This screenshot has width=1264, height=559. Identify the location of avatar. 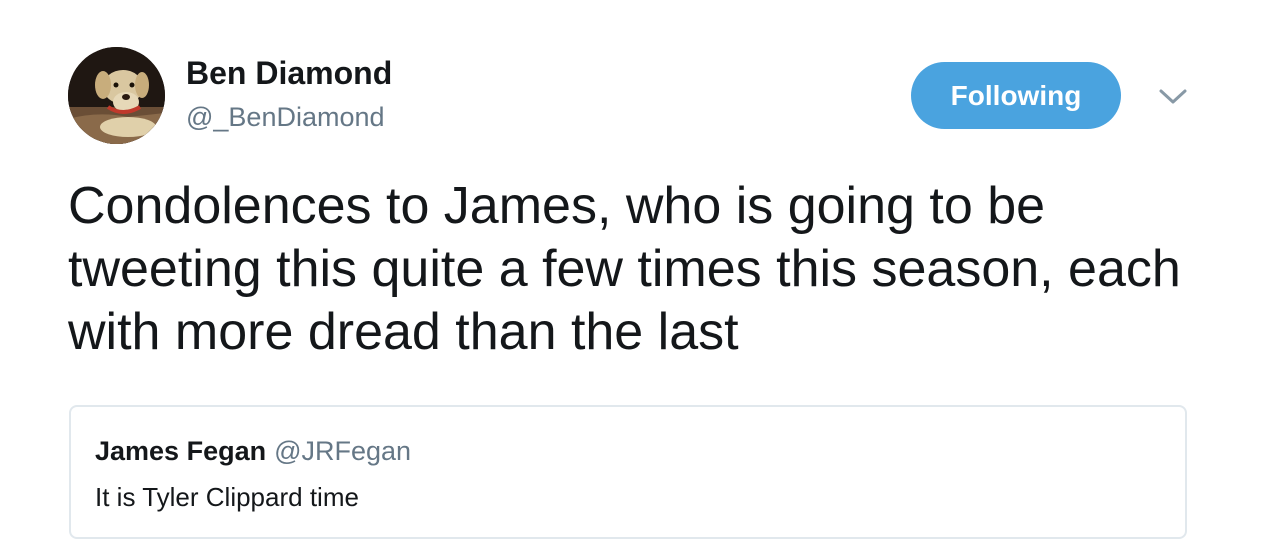
(116, 95).